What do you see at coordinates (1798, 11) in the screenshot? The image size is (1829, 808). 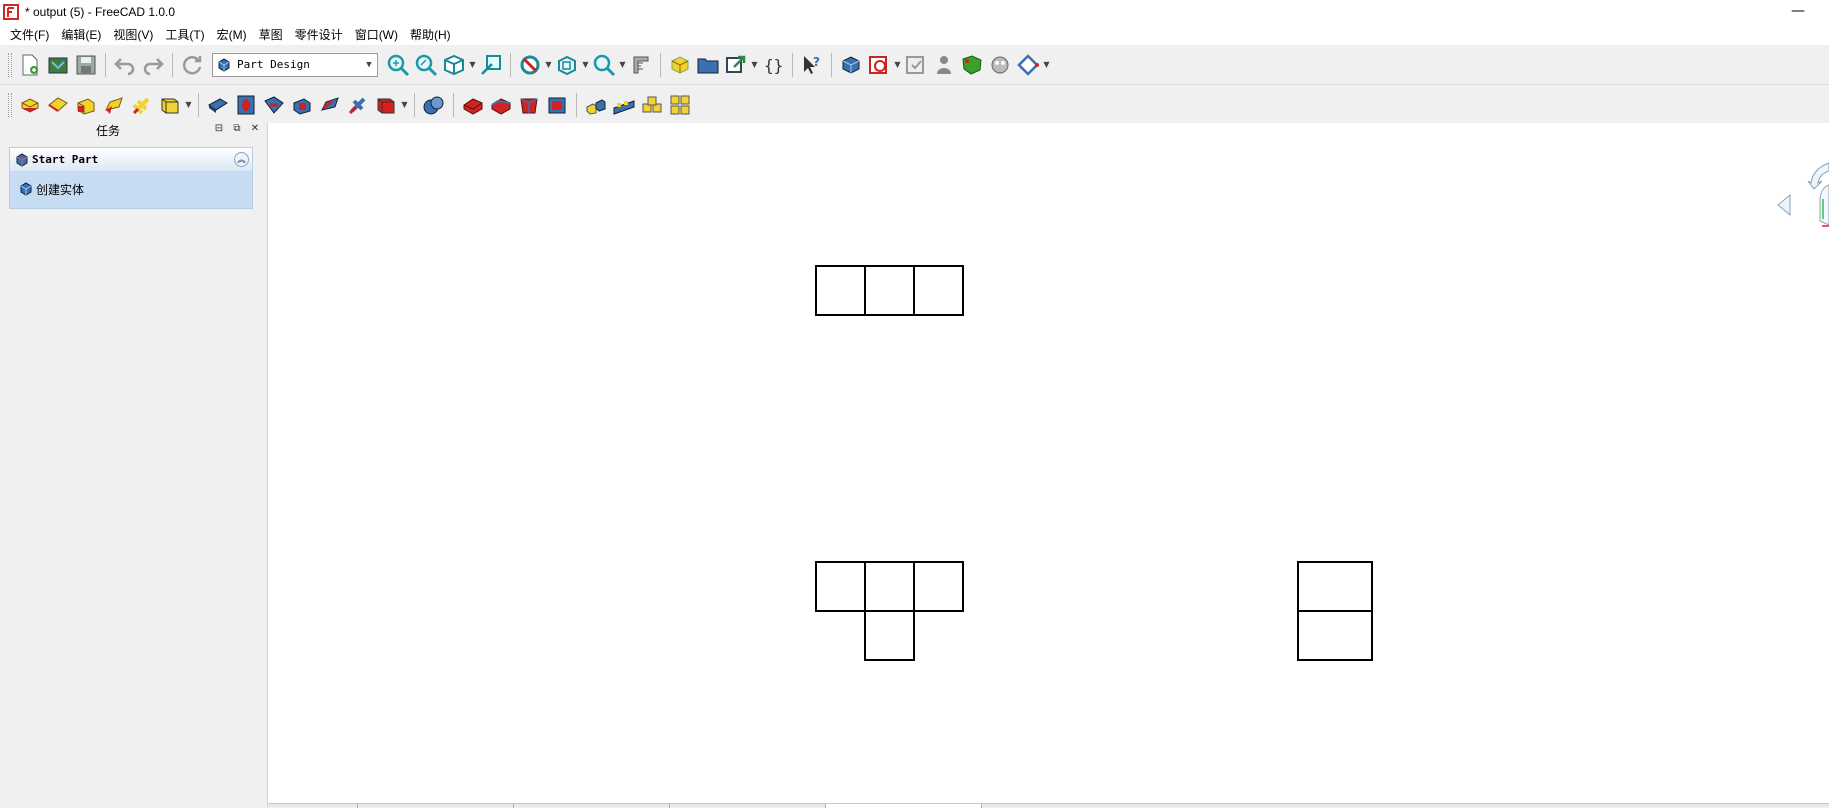 I see `minimize-button: —` at bounding box center [1798, 11].